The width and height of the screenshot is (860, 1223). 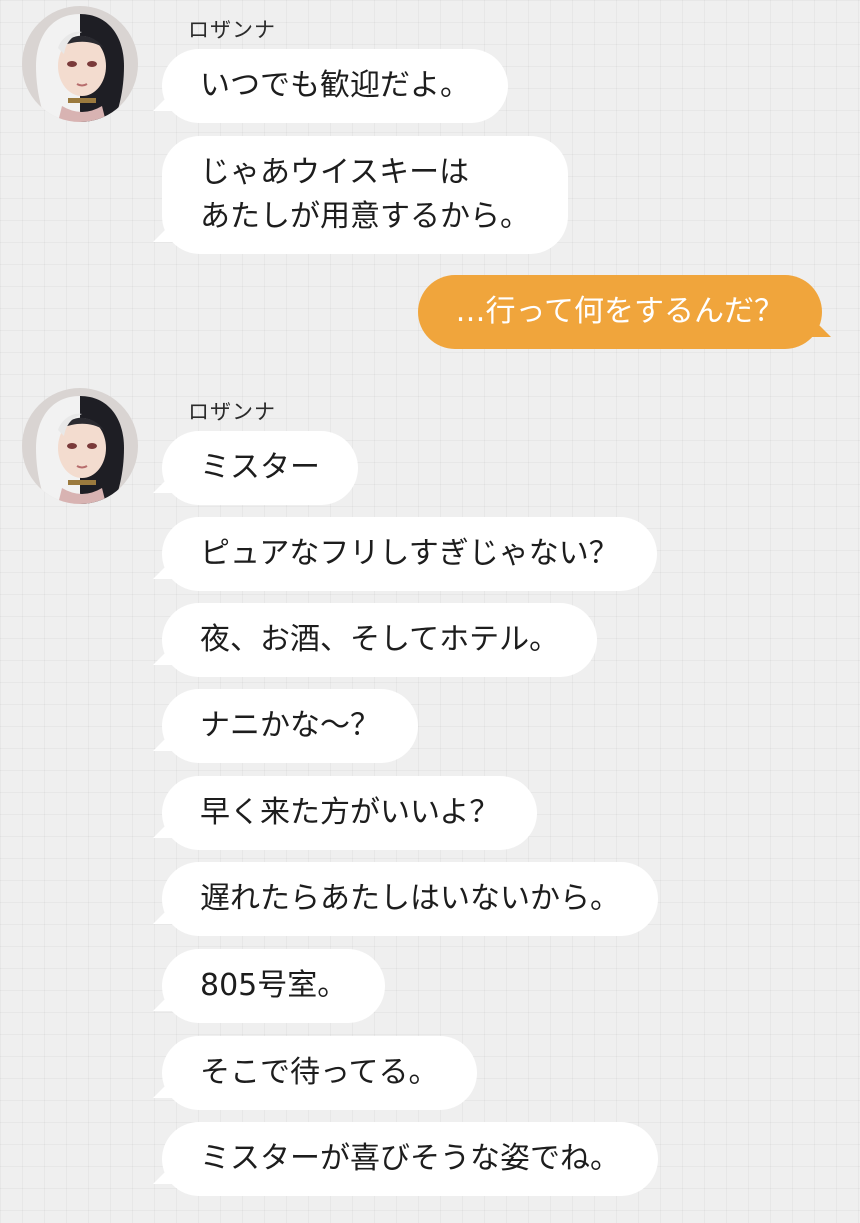 I want to click on message-bubble: じゃあウイスキーは あたしが用意するから。, so click(x=365, y=195).